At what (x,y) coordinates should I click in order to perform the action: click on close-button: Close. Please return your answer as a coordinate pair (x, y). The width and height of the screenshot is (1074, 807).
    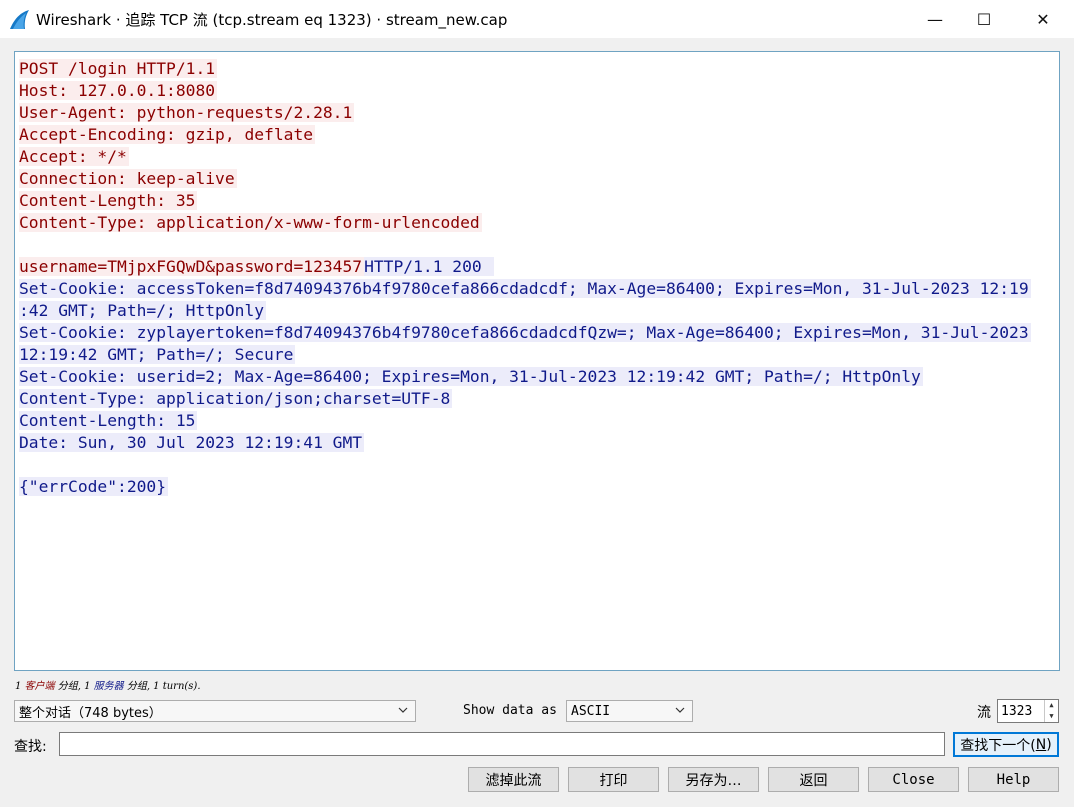
    Looking at the image, I should click on (913, 779).